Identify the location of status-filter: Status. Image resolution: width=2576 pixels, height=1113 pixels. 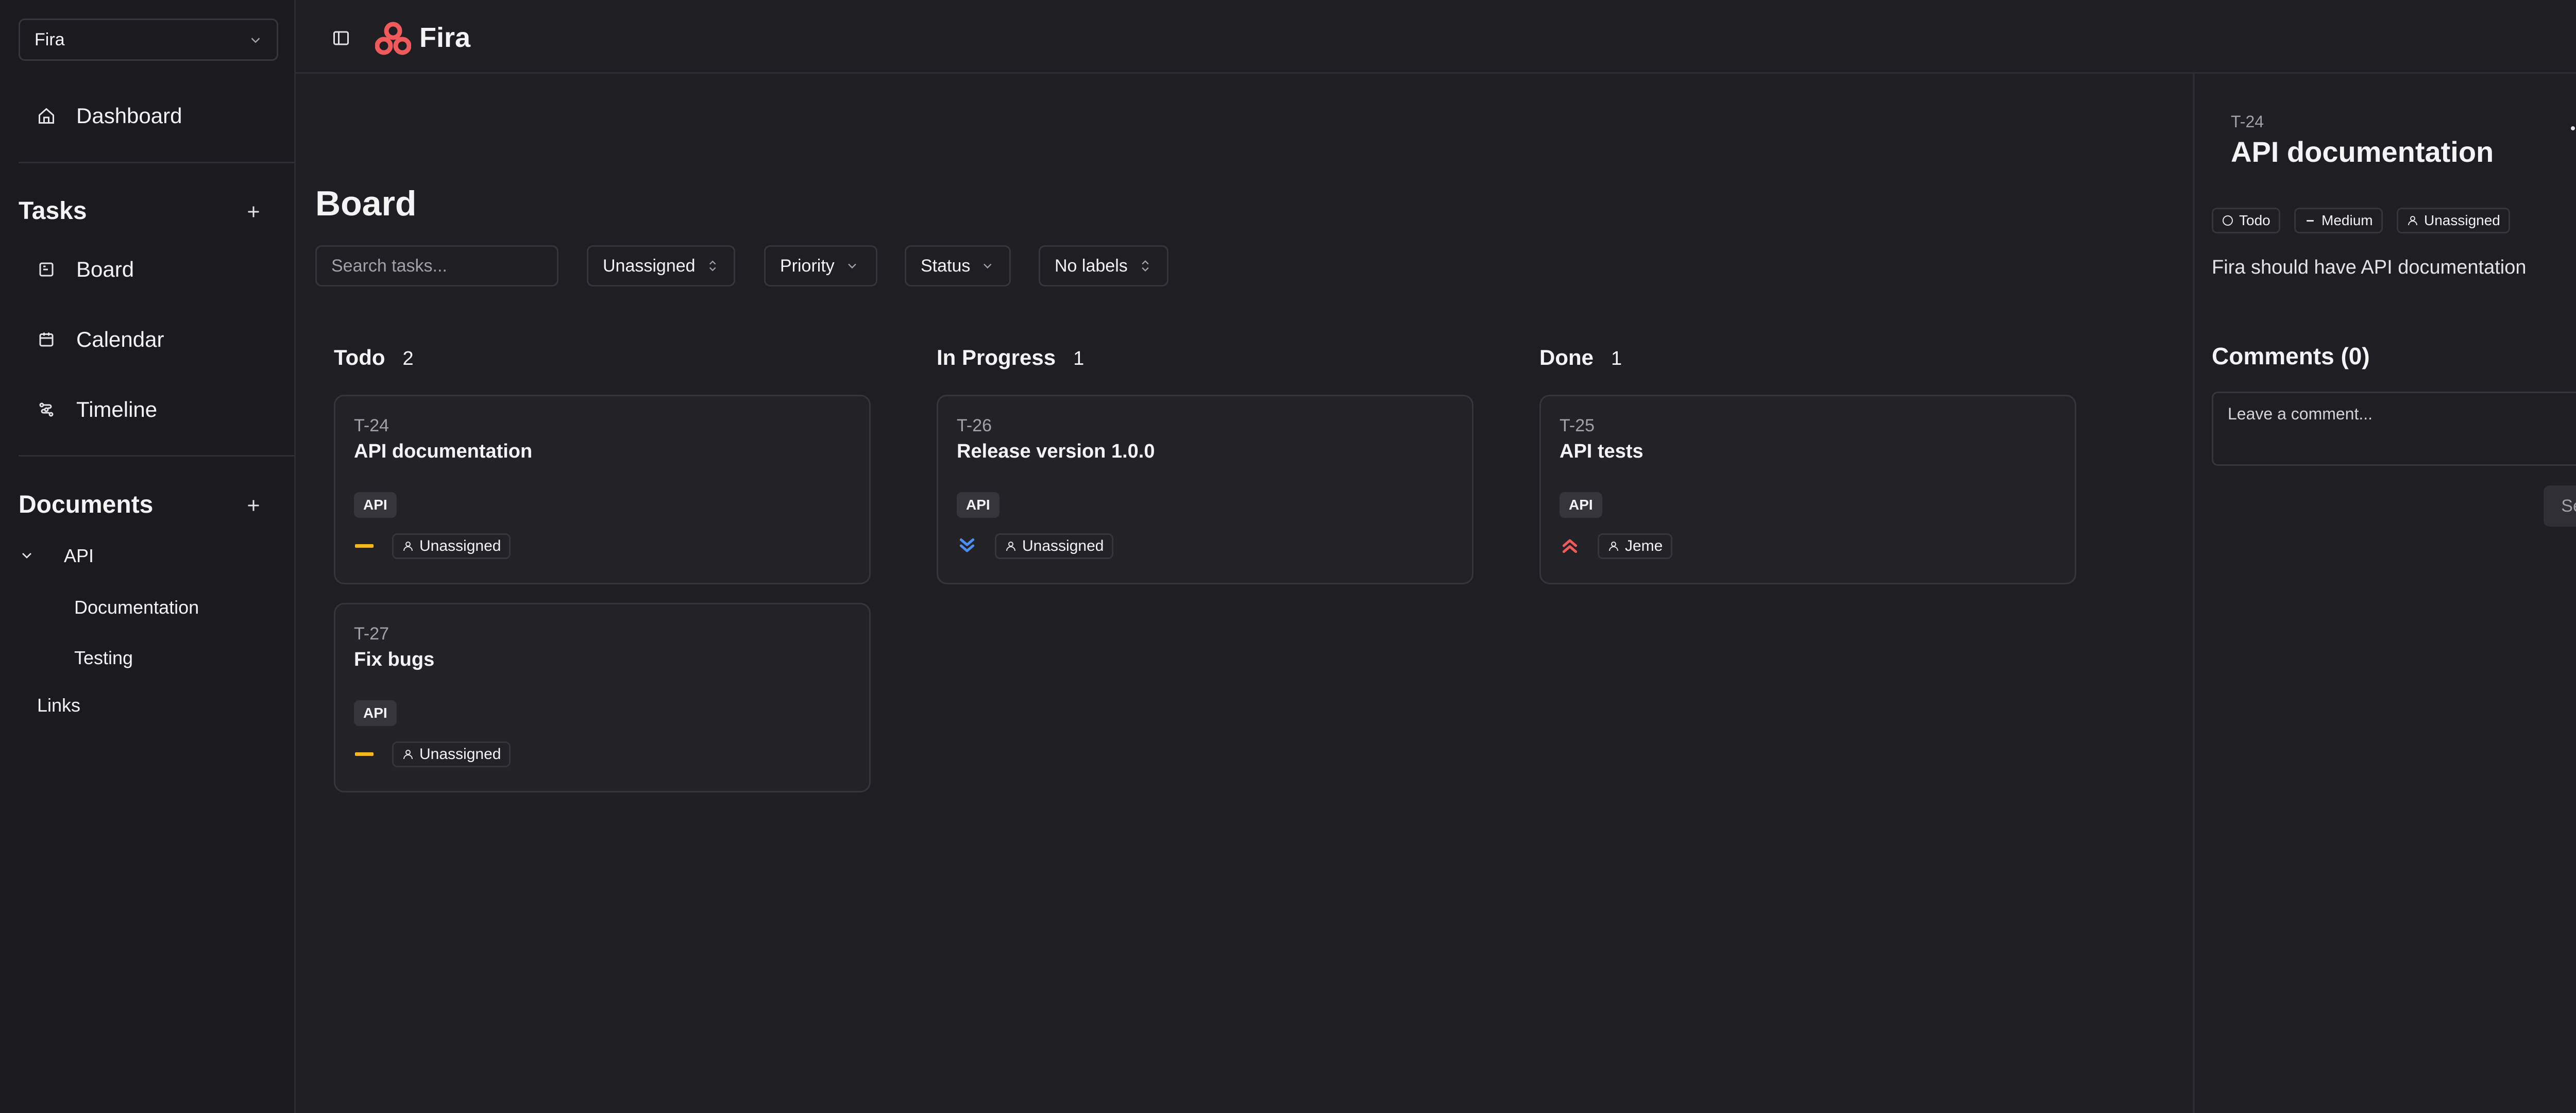
(958, 265).